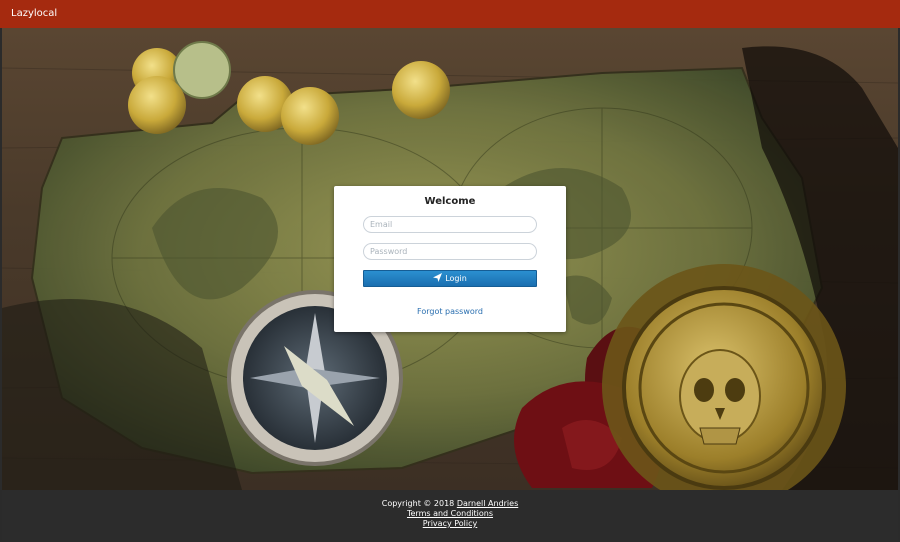  Describe the element at coordinates (456, 278) in the screenshot. I see `login-button-label: Login` at that location.